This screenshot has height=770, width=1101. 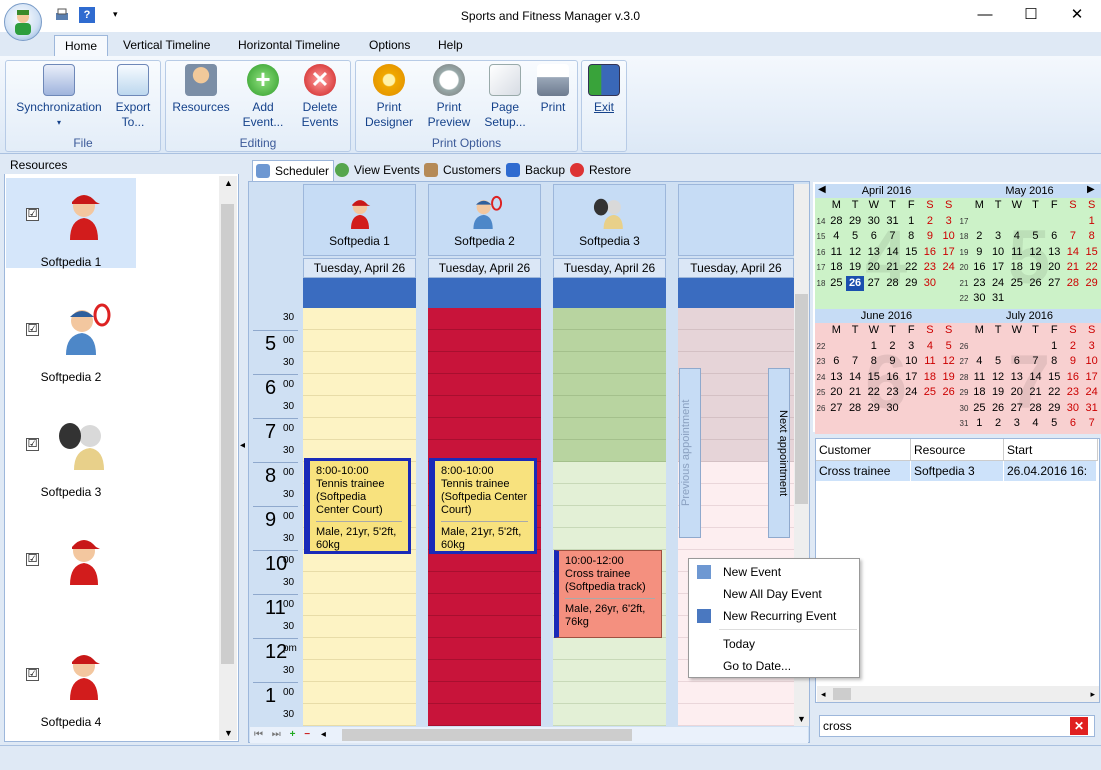 What do you see at coordinates (359, 220) in the screenshot?
I see `resource-column-header: Softpedia 1` at bounding box center [359, 220].